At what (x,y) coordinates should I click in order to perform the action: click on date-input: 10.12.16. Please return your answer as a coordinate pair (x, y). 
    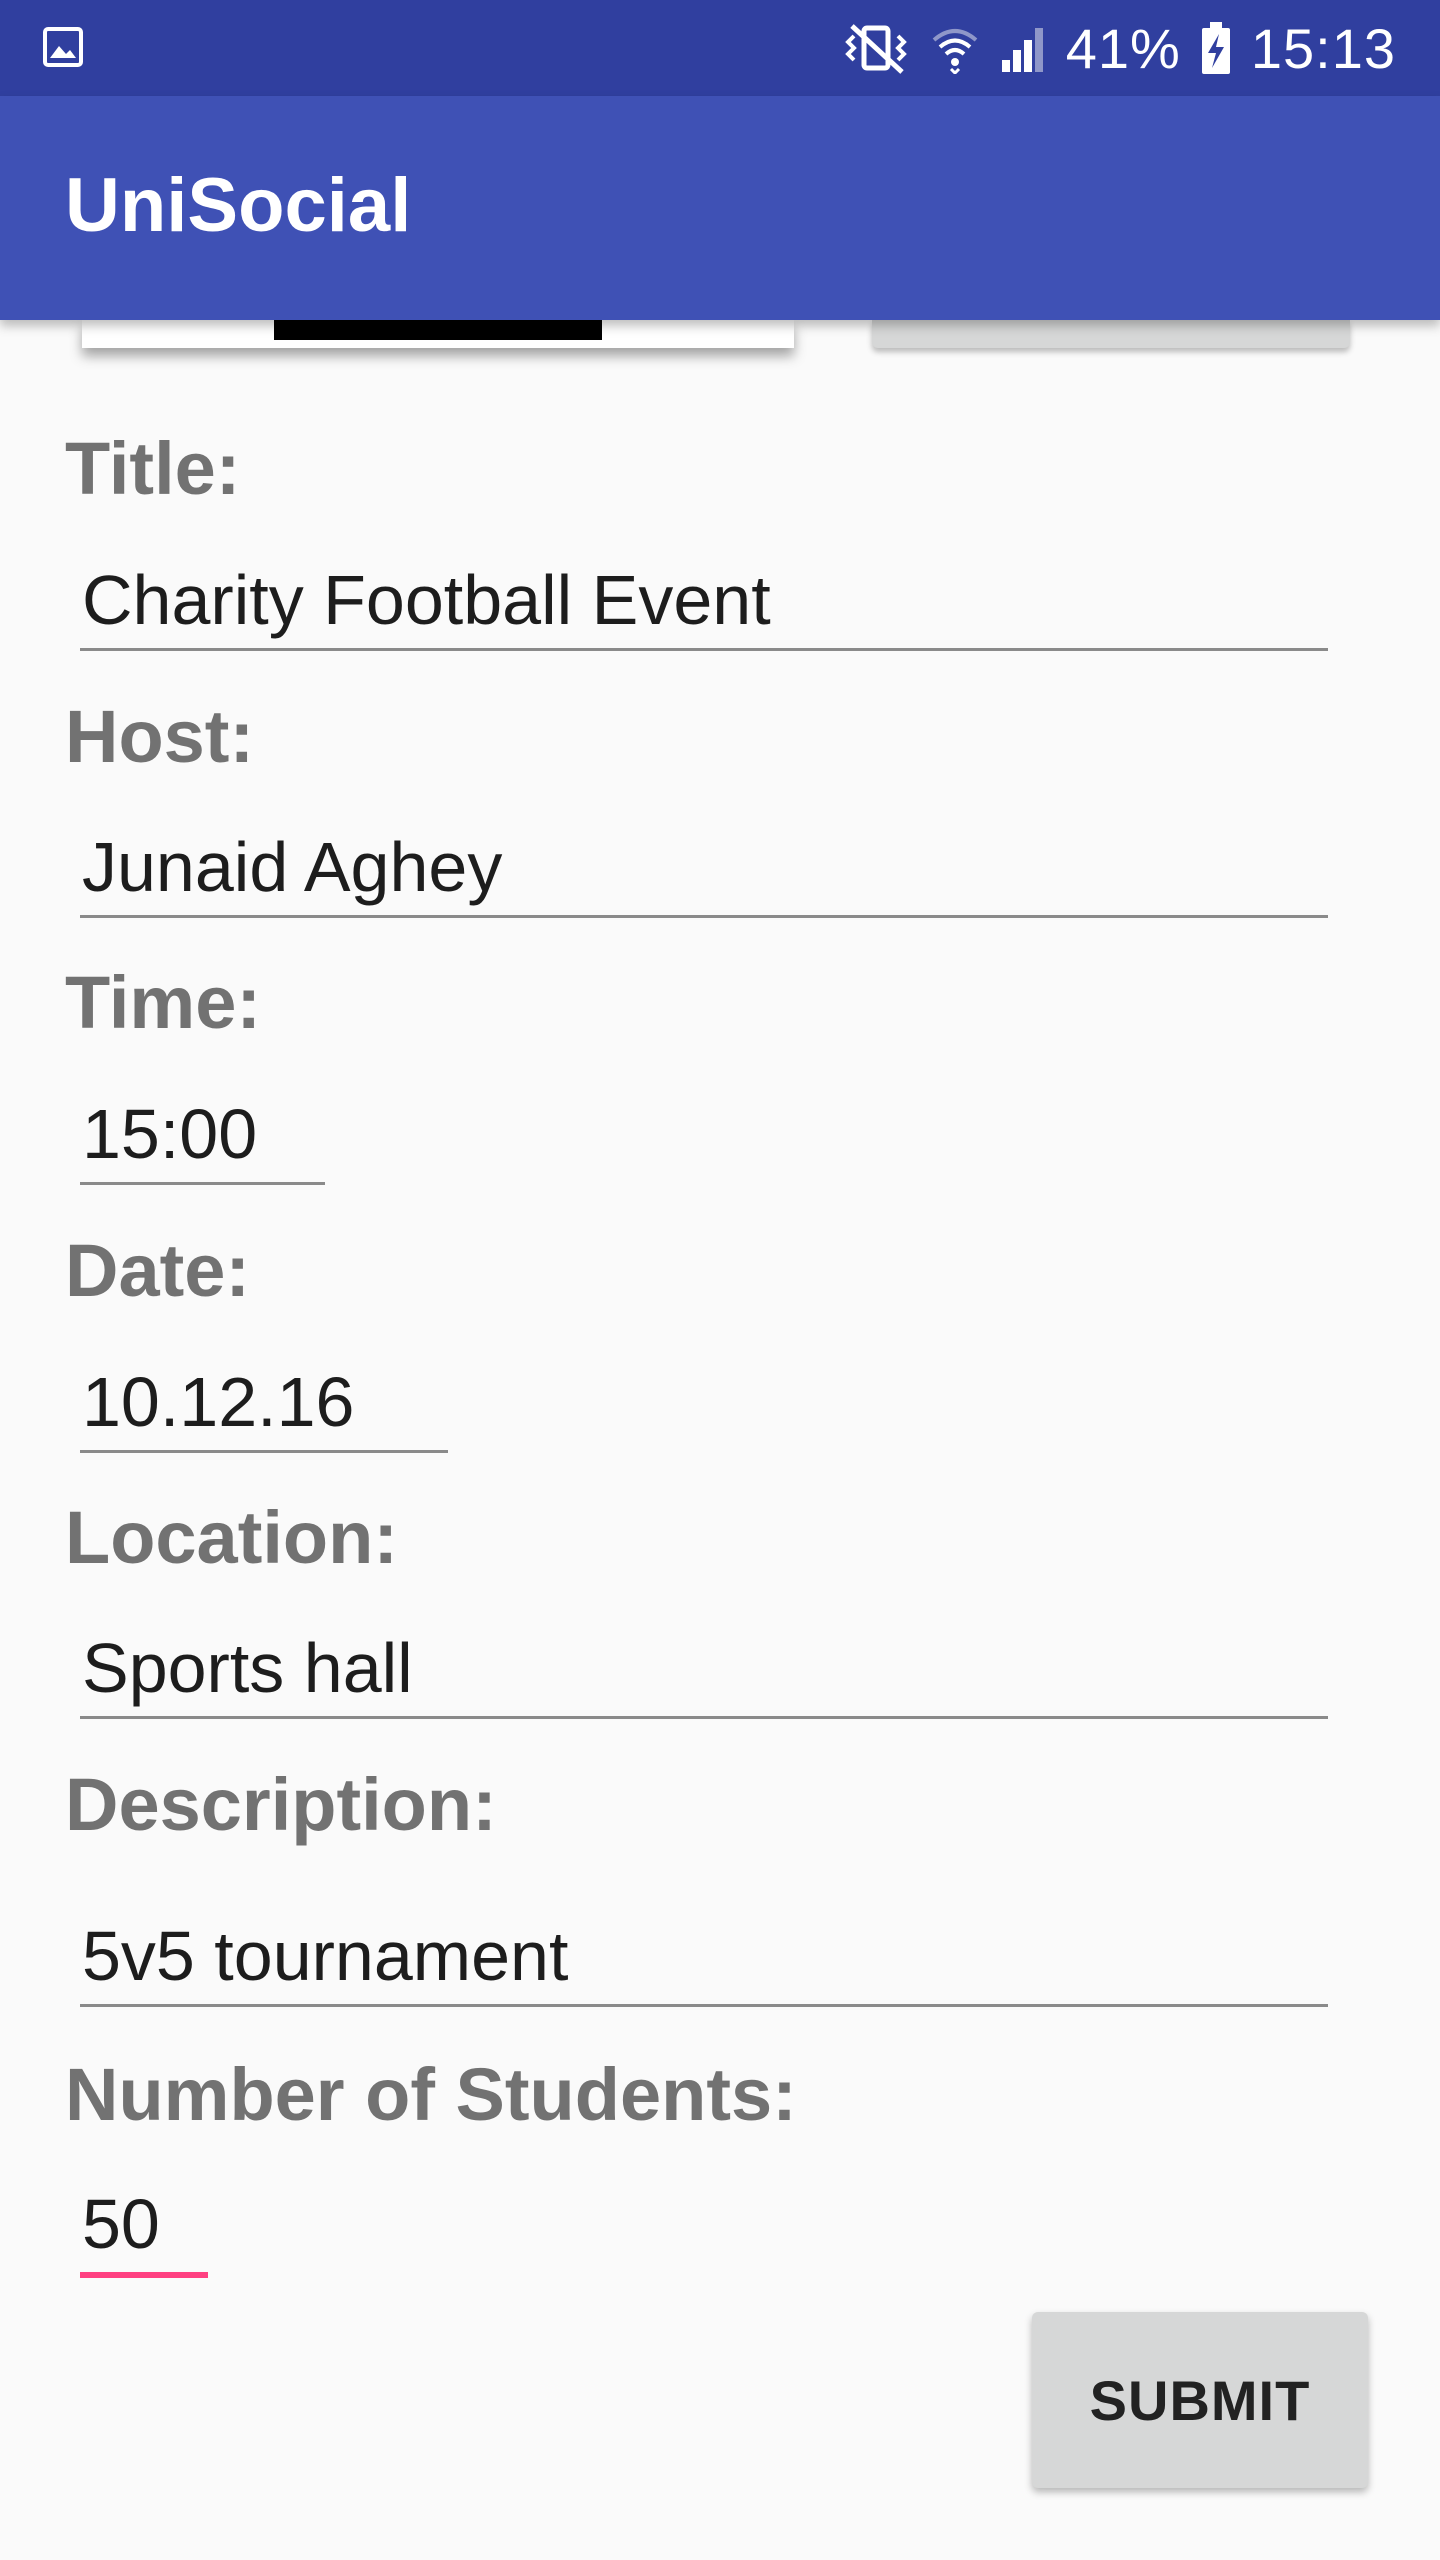
    Looking at the image, I should click on (264, 1401).